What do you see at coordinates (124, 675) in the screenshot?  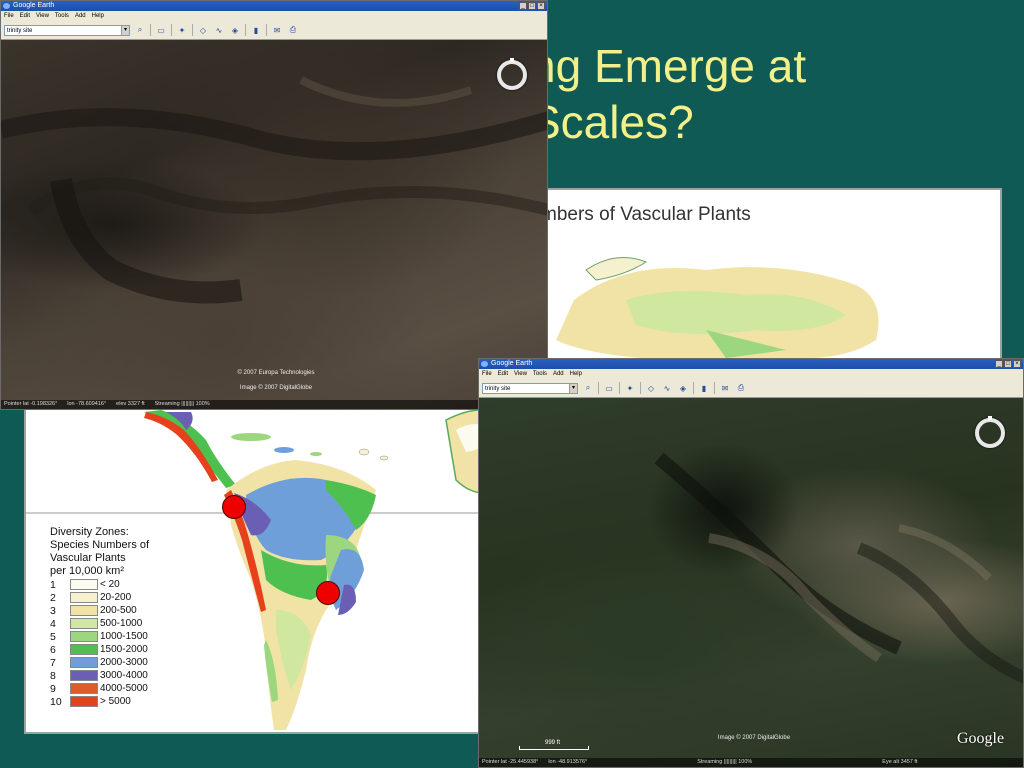 I see `legend-label: 3000-4000` at bounding box center [124, 675].